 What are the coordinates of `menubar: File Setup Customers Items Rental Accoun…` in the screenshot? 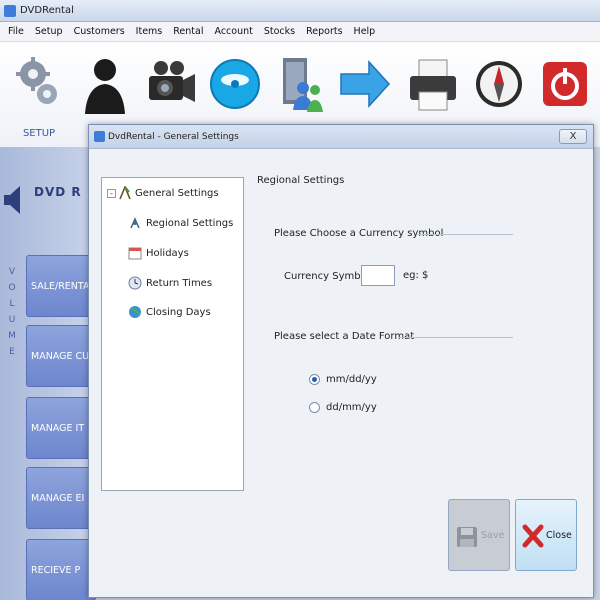 It's located at (300, 32).